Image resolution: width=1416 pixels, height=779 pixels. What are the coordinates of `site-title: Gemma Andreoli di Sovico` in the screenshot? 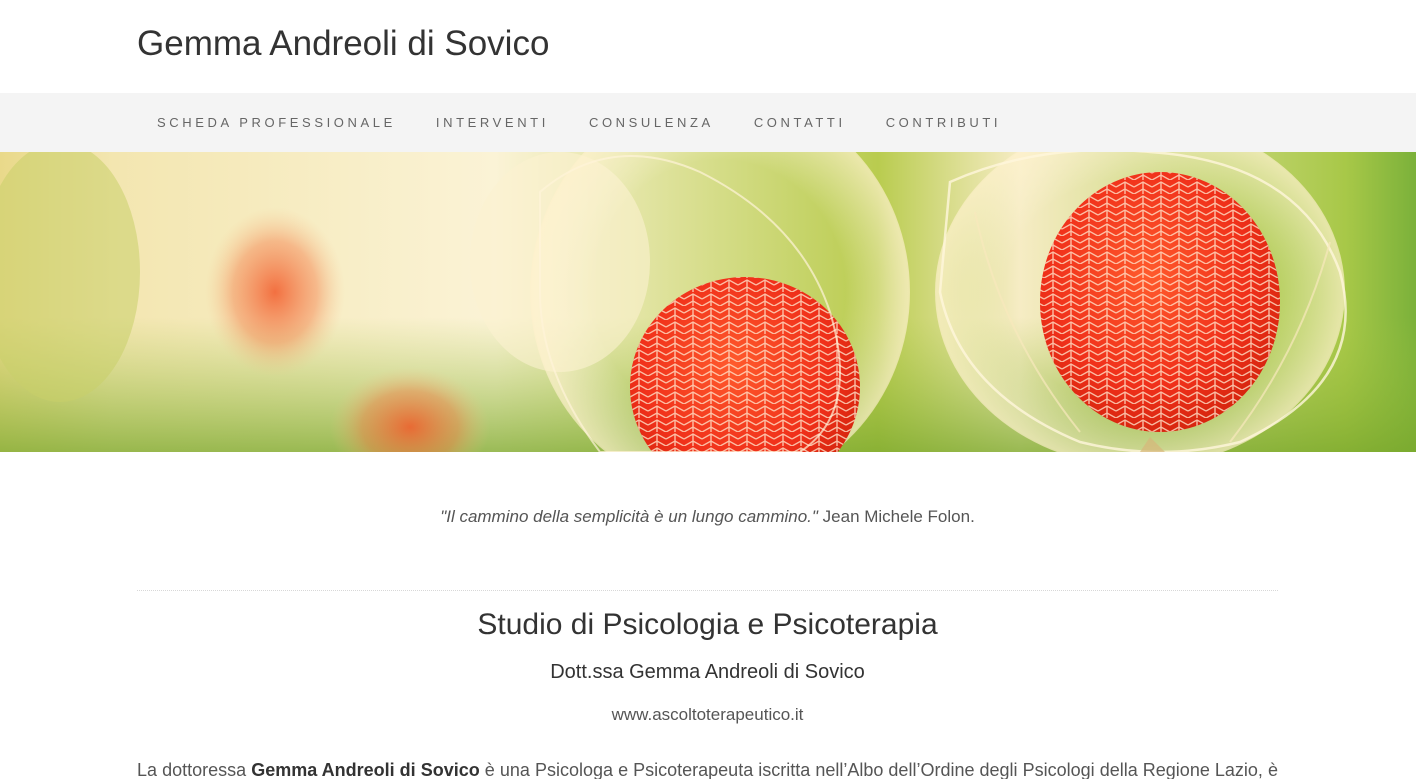 It's located at (343, 44).